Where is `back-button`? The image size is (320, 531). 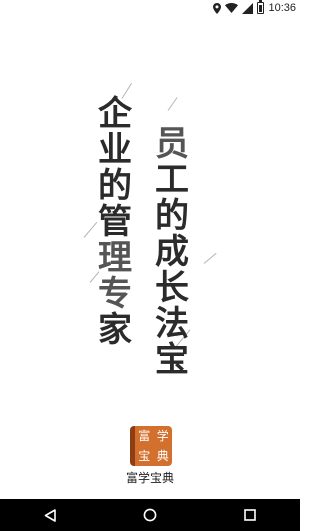 back-button is located at coordinates (50, 515).